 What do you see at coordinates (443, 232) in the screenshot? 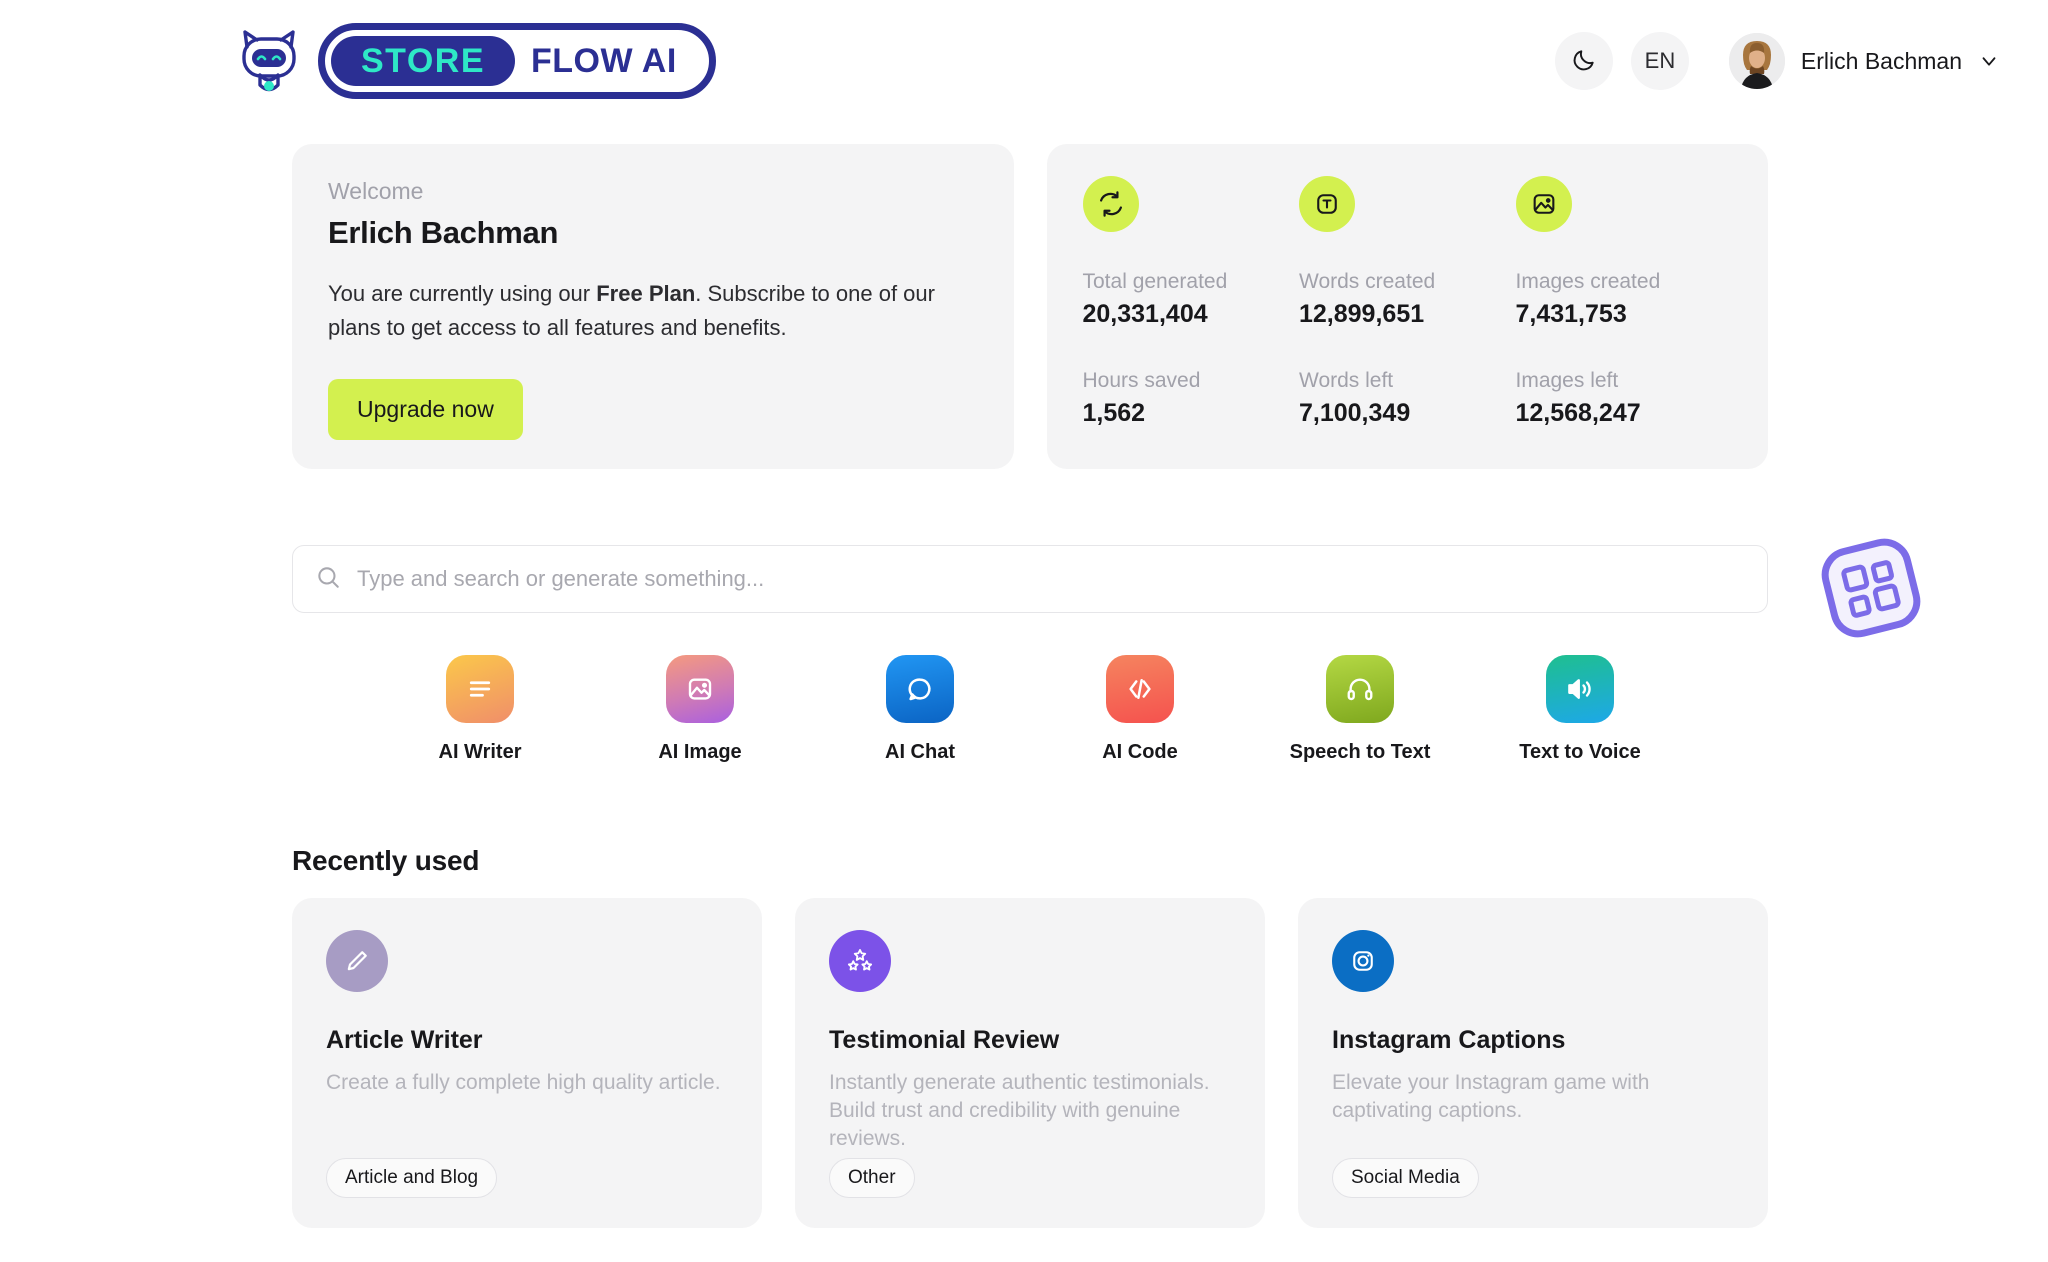
I see `welcome-user-name: Erlich Bachman` at bounding box center [443, 232].